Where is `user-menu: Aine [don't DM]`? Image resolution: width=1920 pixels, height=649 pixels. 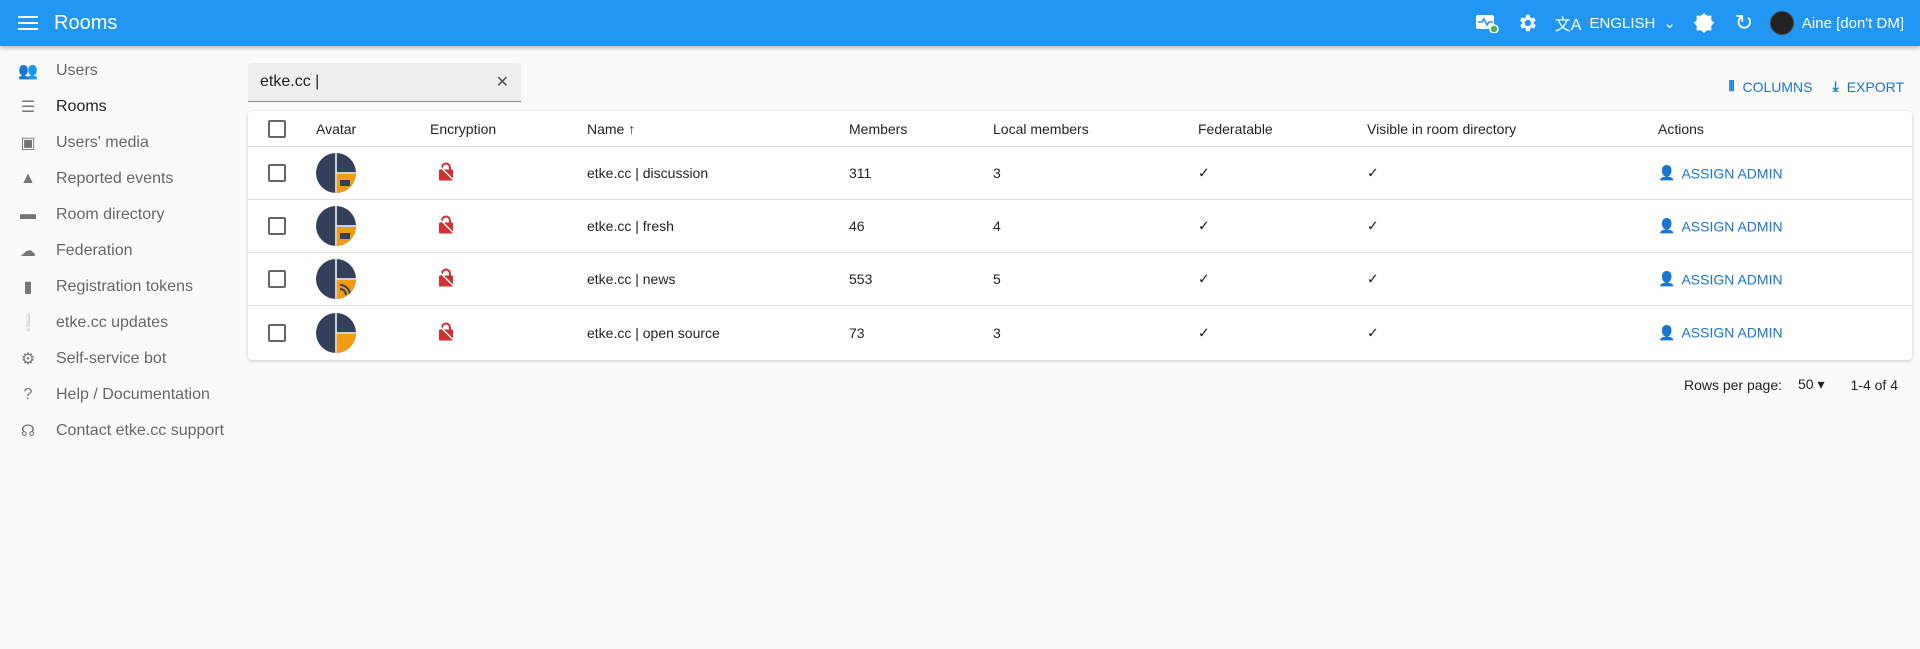 user-menu: Aine [don't DM] is located at coordinates (1836, 23).